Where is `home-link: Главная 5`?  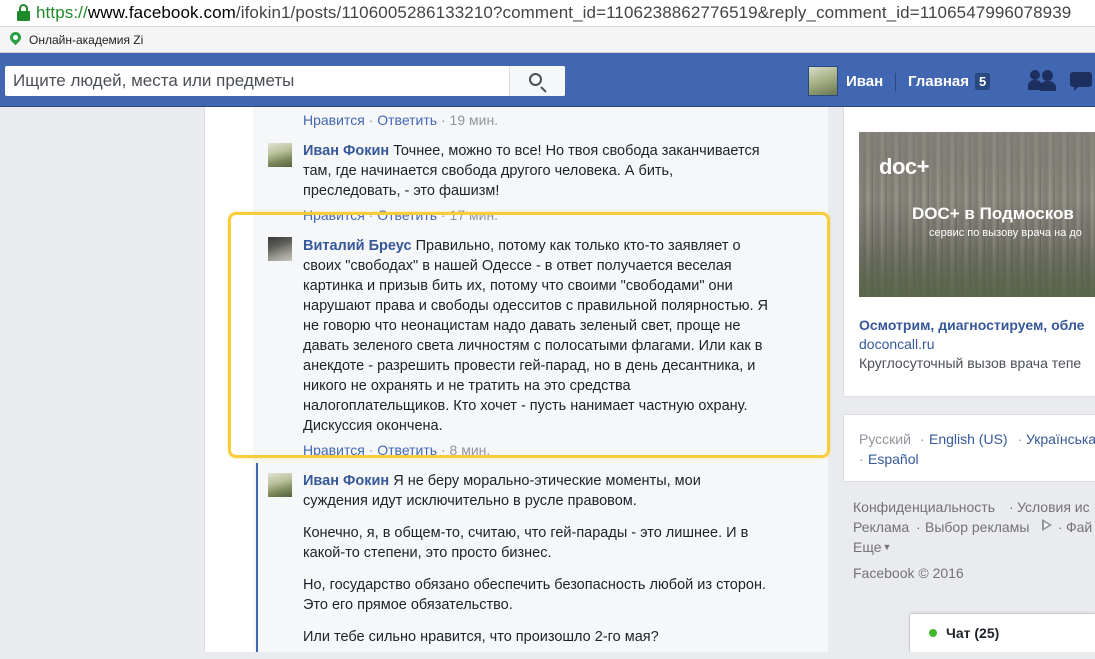
home-link: Главная 5 is located at coordinates (949, 81).